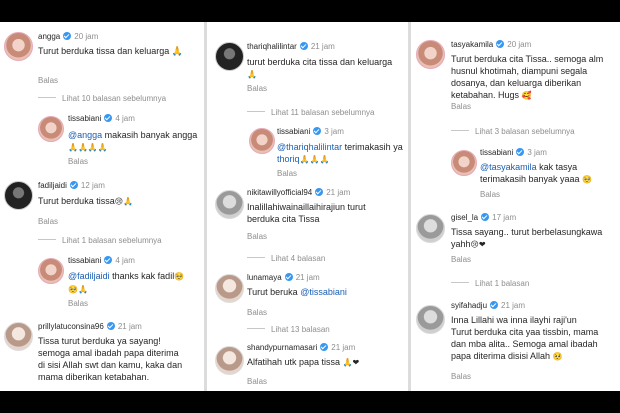  Describe the element at coordinates (504, 217) in the screenshot. I see `timestamp: 17 jam` at that location.